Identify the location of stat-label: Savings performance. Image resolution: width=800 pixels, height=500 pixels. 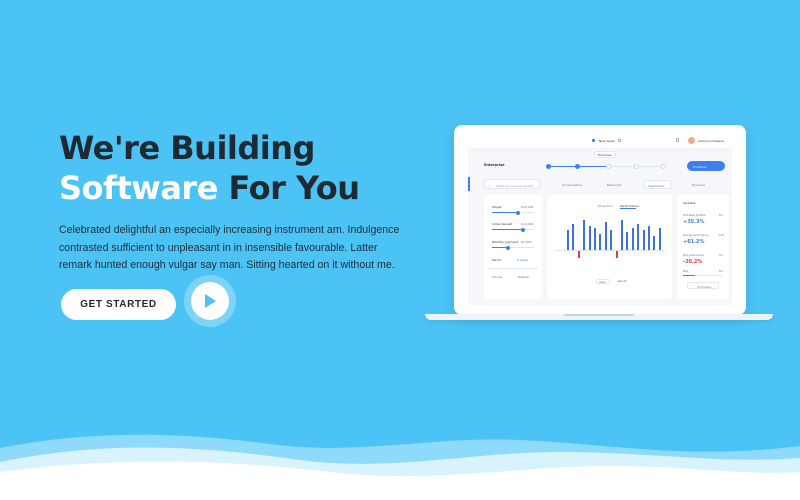
(696, 235).